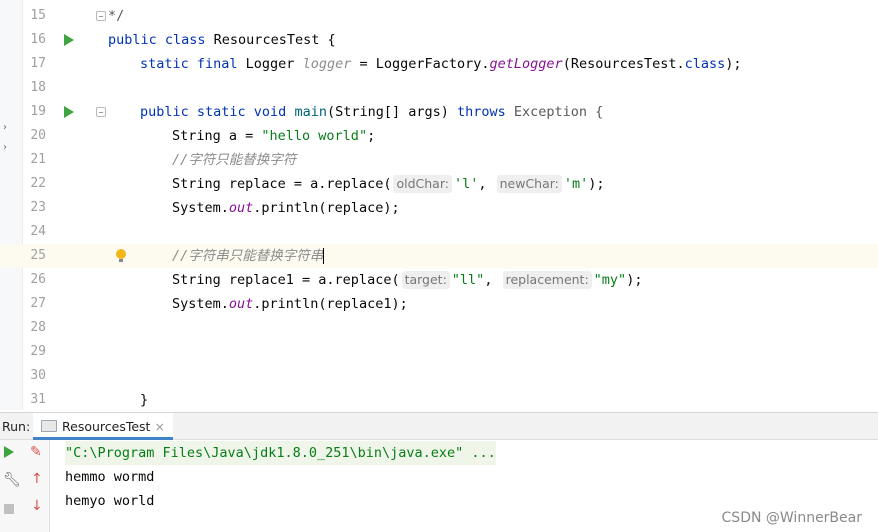 The height and width of the screenshot is (532, 878). I want to click on code-token: }, so click(144, 400).